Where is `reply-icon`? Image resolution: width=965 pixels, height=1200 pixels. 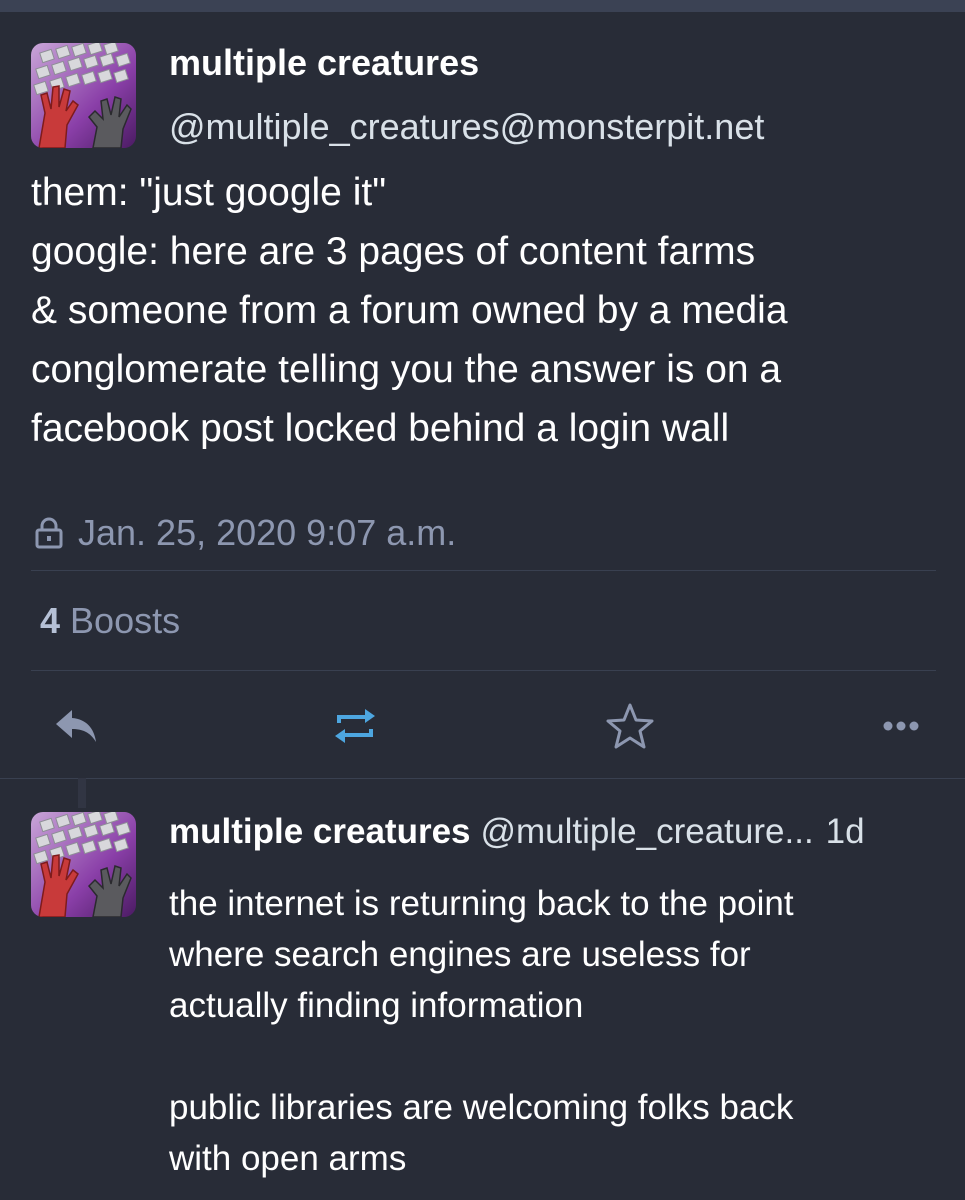
reply-icon is located at coordinates (76, 726).